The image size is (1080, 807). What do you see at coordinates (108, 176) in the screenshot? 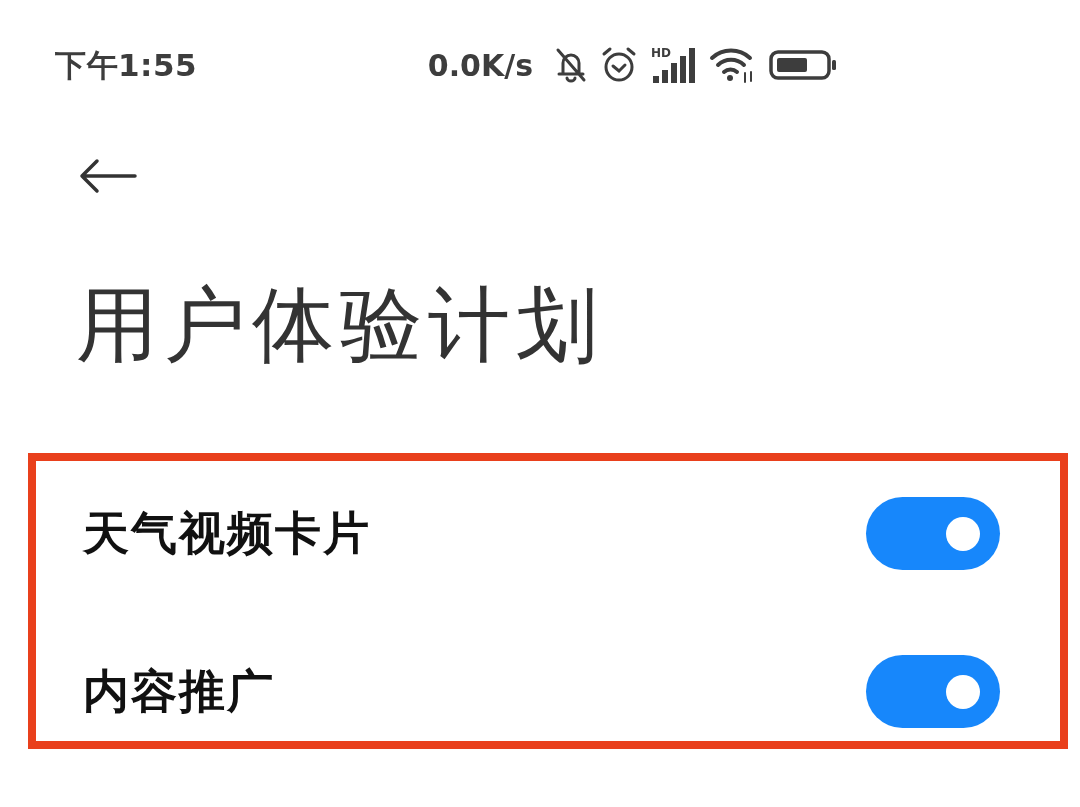
I see `back-arrow-icon` at bounding box center [108, 176].